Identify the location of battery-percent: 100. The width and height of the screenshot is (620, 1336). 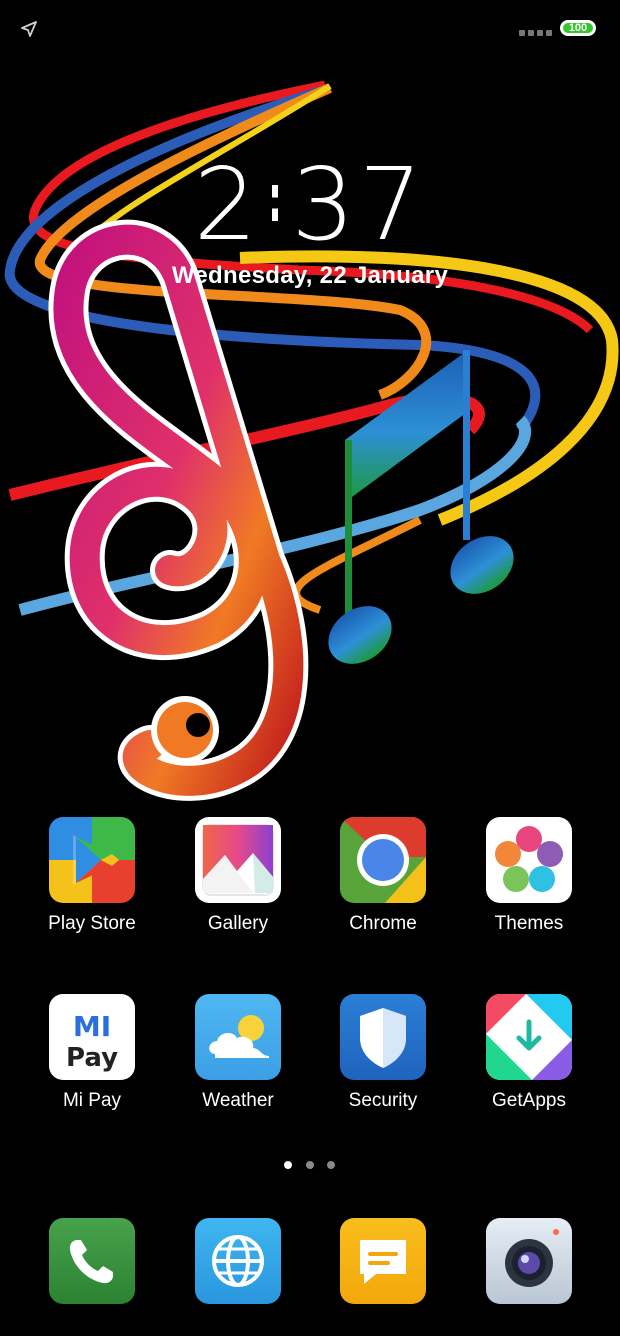
(578, 28).